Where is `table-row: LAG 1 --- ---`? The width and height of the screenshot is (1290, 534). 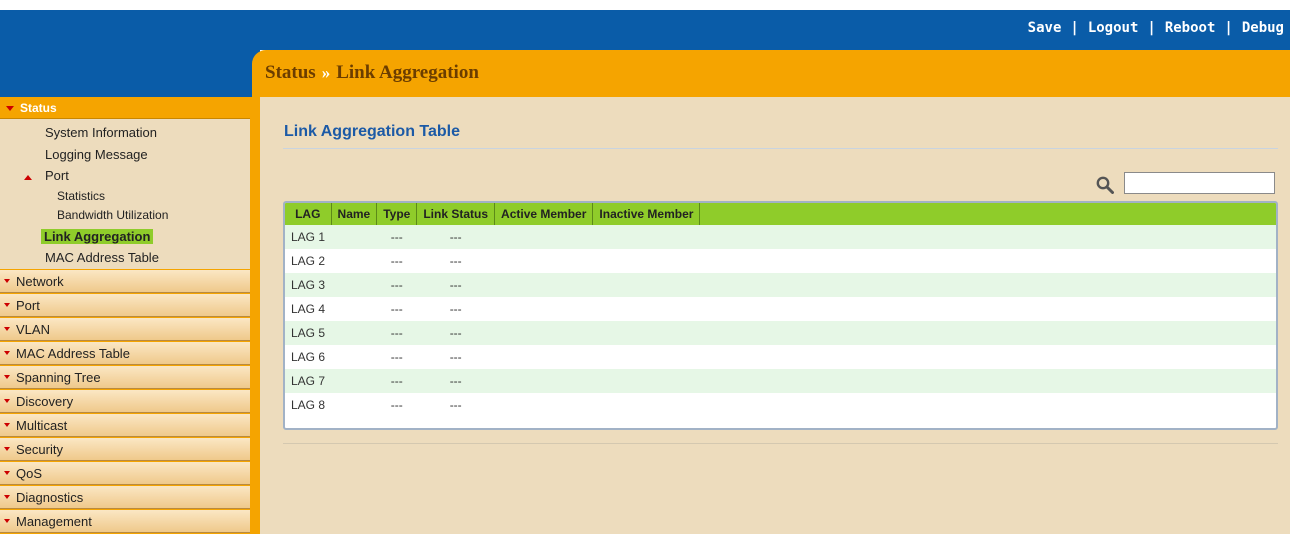
table-row: LAG 1 --- --- is located at coordinates (780, 237).